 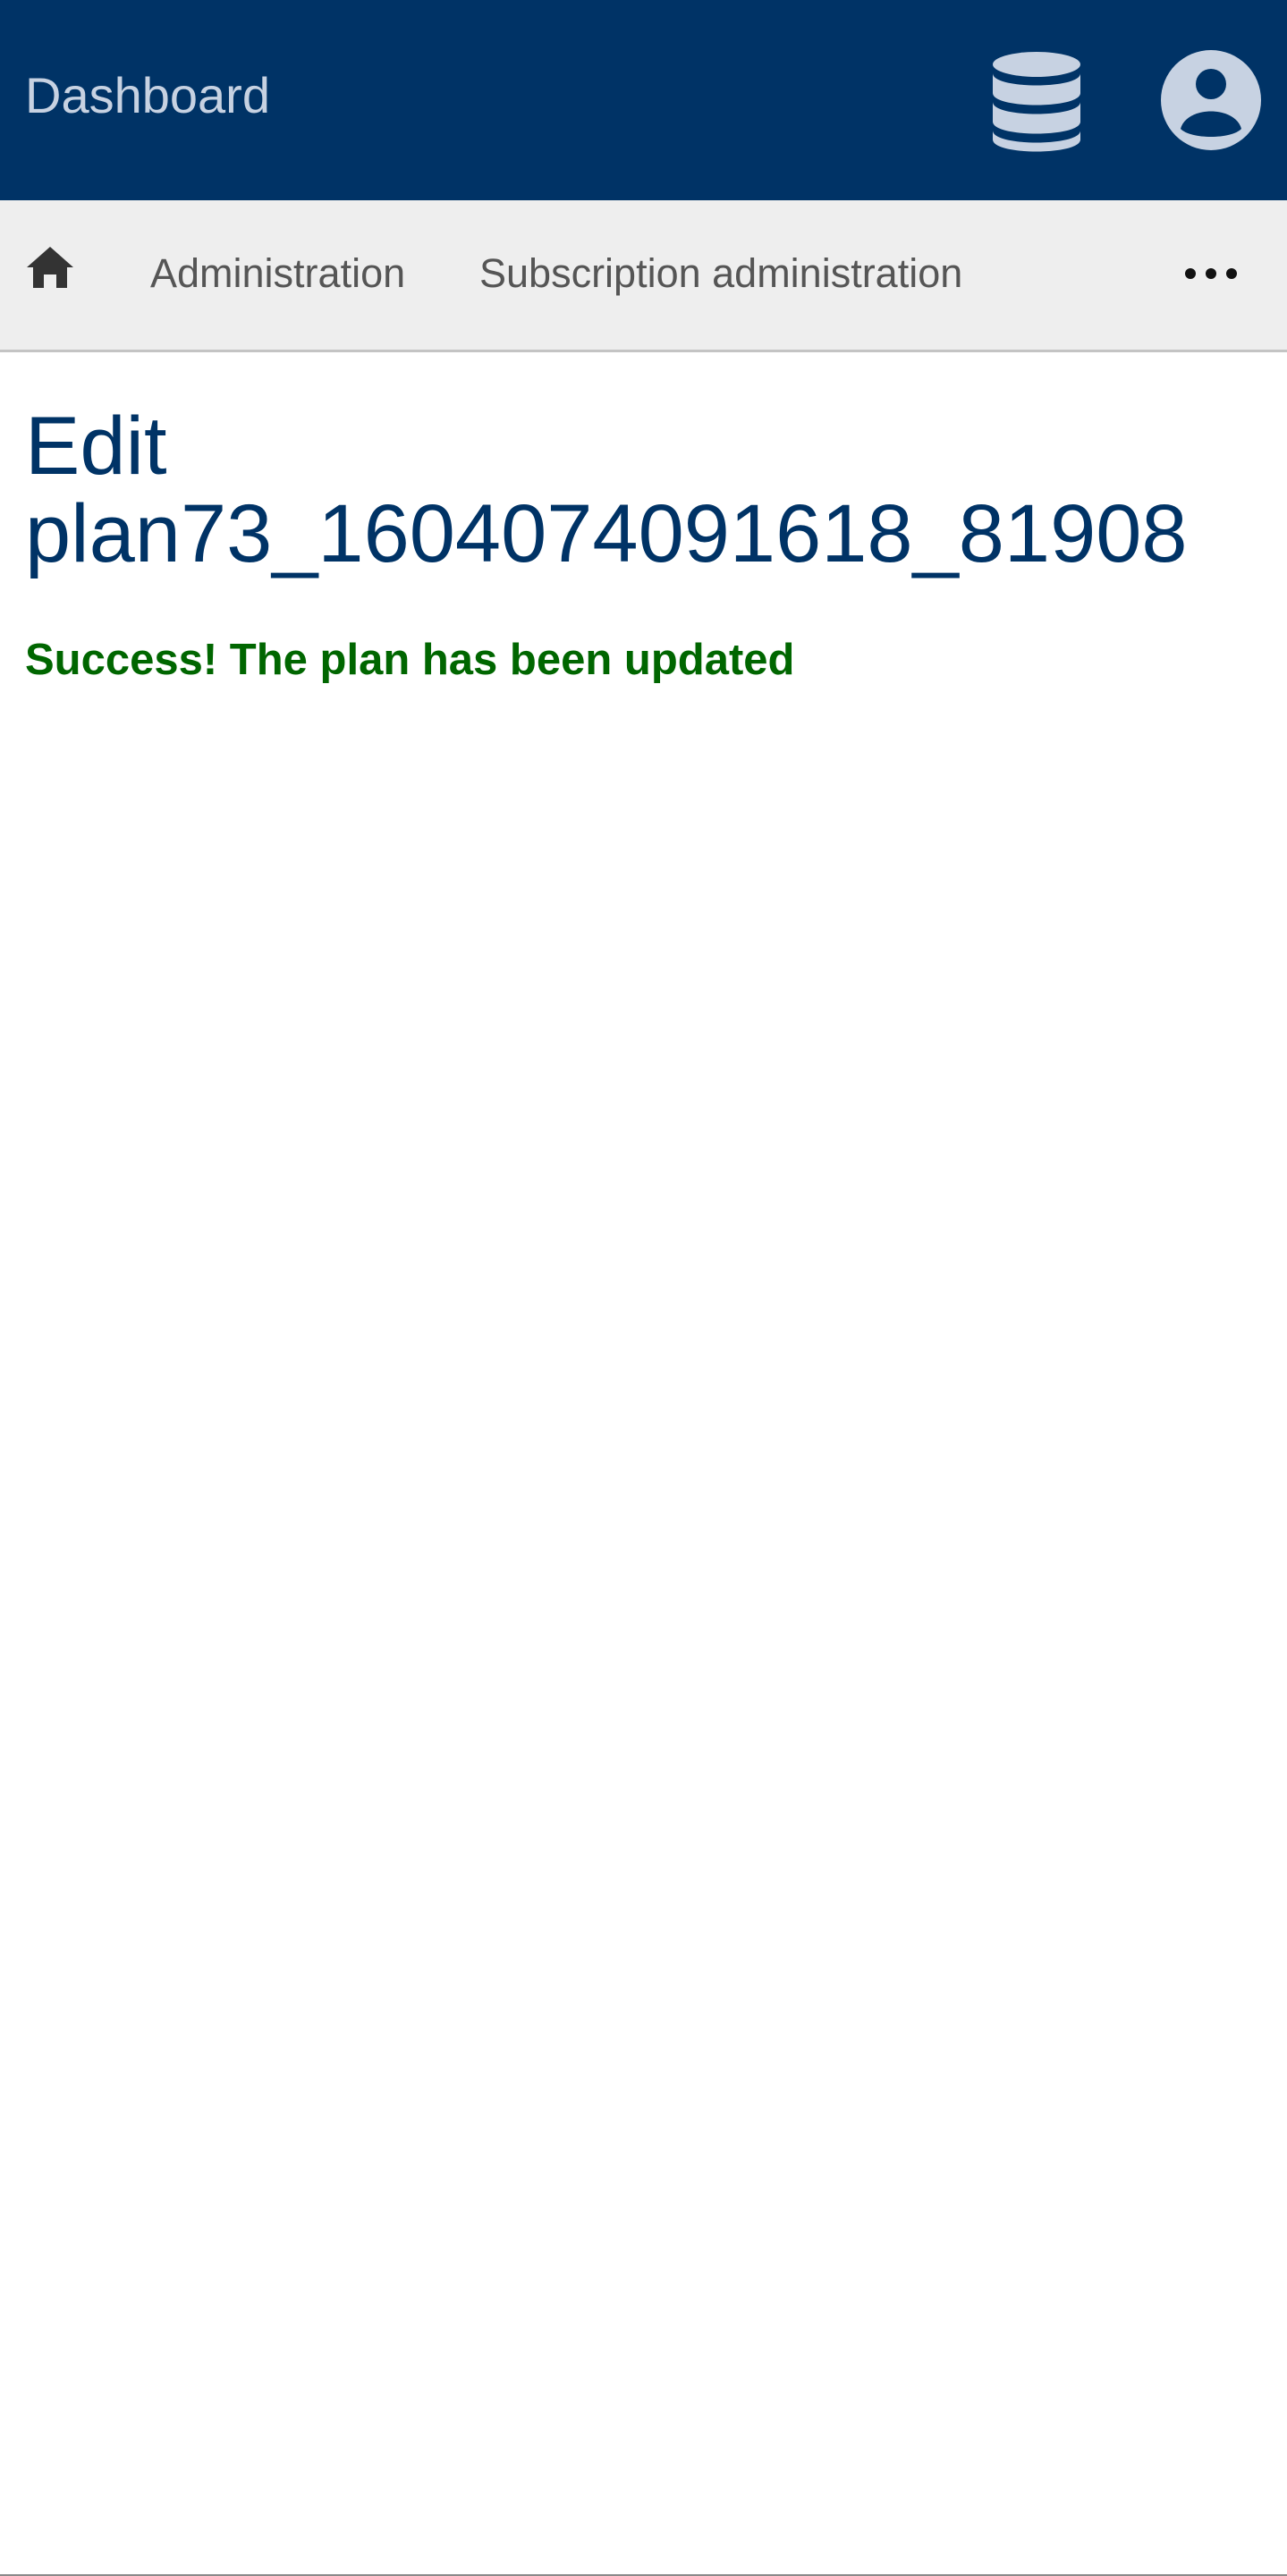 I want to click on page-title: Edit plan73_1604074091618_81908, so click(x=646, y=490).